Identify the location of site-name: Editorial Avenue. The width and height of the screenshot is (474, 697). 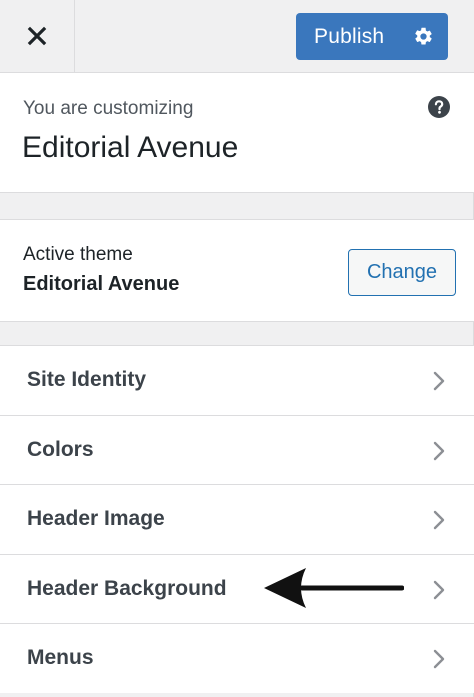
(130, 147).